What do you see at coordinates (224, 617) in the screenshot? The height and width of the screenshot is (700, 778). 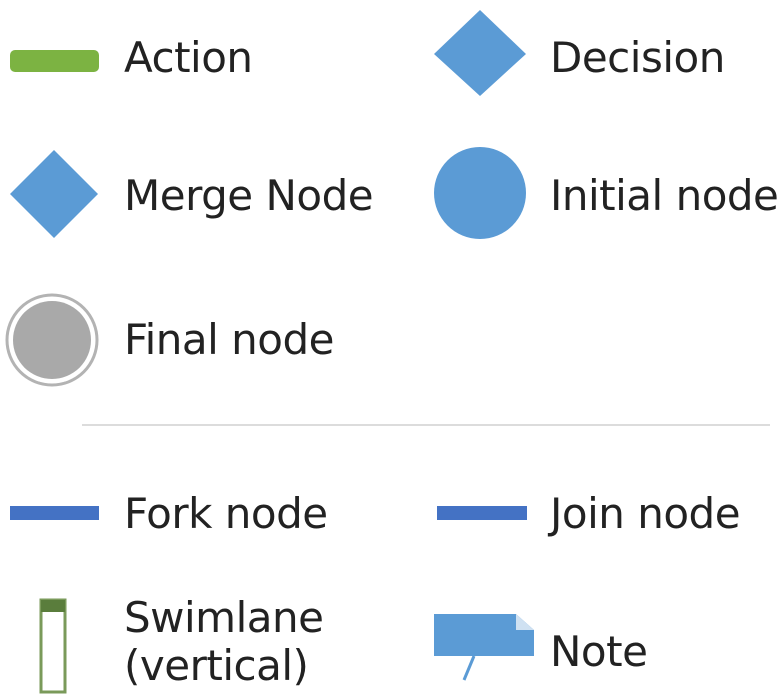 I see `shape-label-line1: Swimlane` at bounding box center [224, 617].